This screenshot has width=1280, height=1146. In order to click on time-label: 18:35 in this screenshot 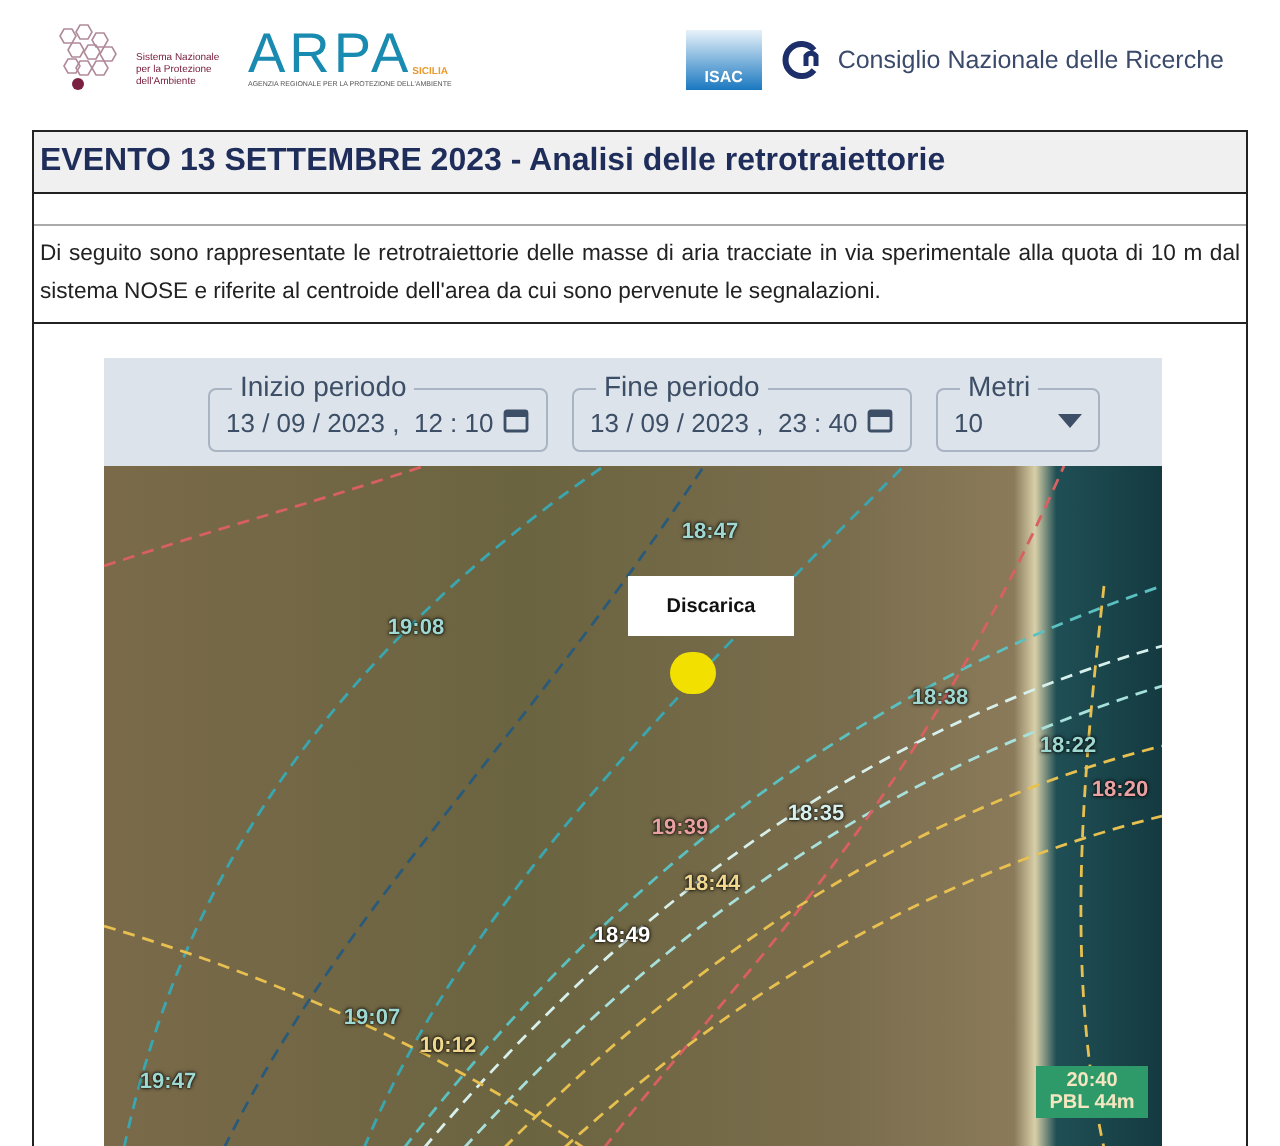, I will do `click(816, 814)`.